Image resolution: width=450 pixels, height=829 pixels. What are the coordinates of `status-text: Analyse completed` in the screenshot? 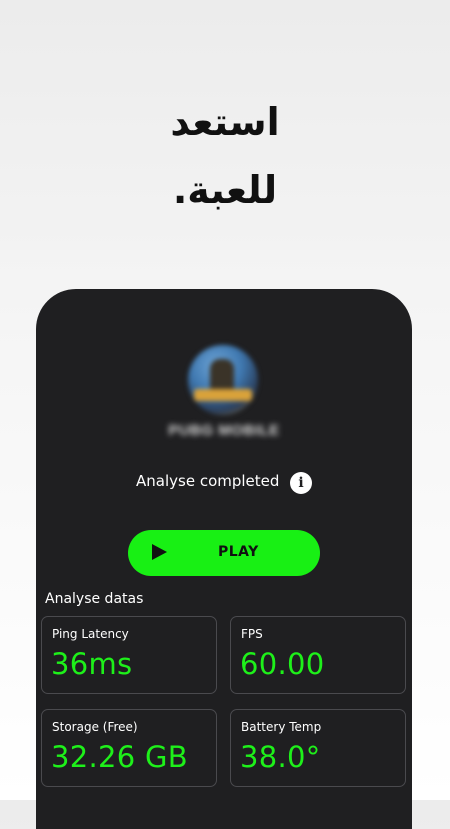 It's located at (208, 481).